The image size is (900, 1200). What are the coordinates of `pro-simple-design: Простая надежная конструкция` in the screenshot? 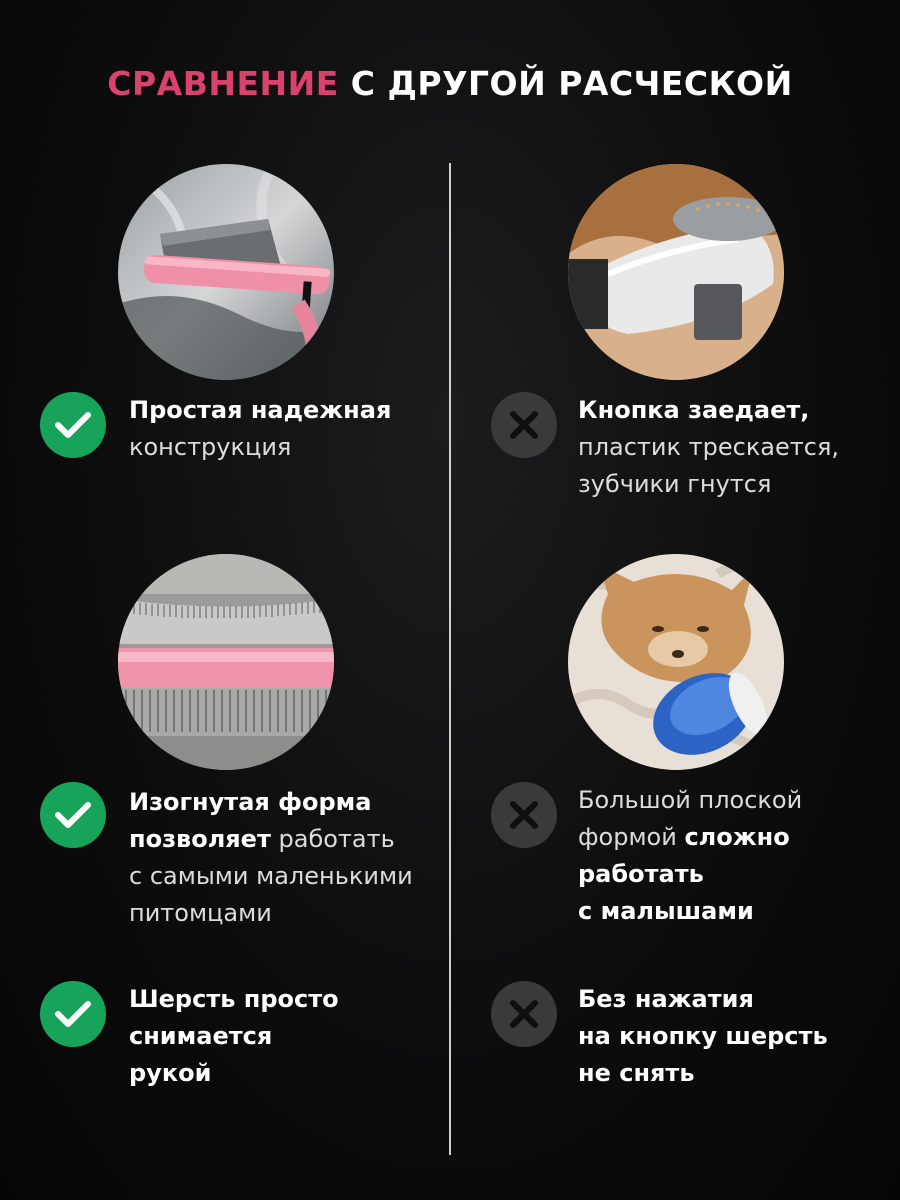 It's located at (260, 429).